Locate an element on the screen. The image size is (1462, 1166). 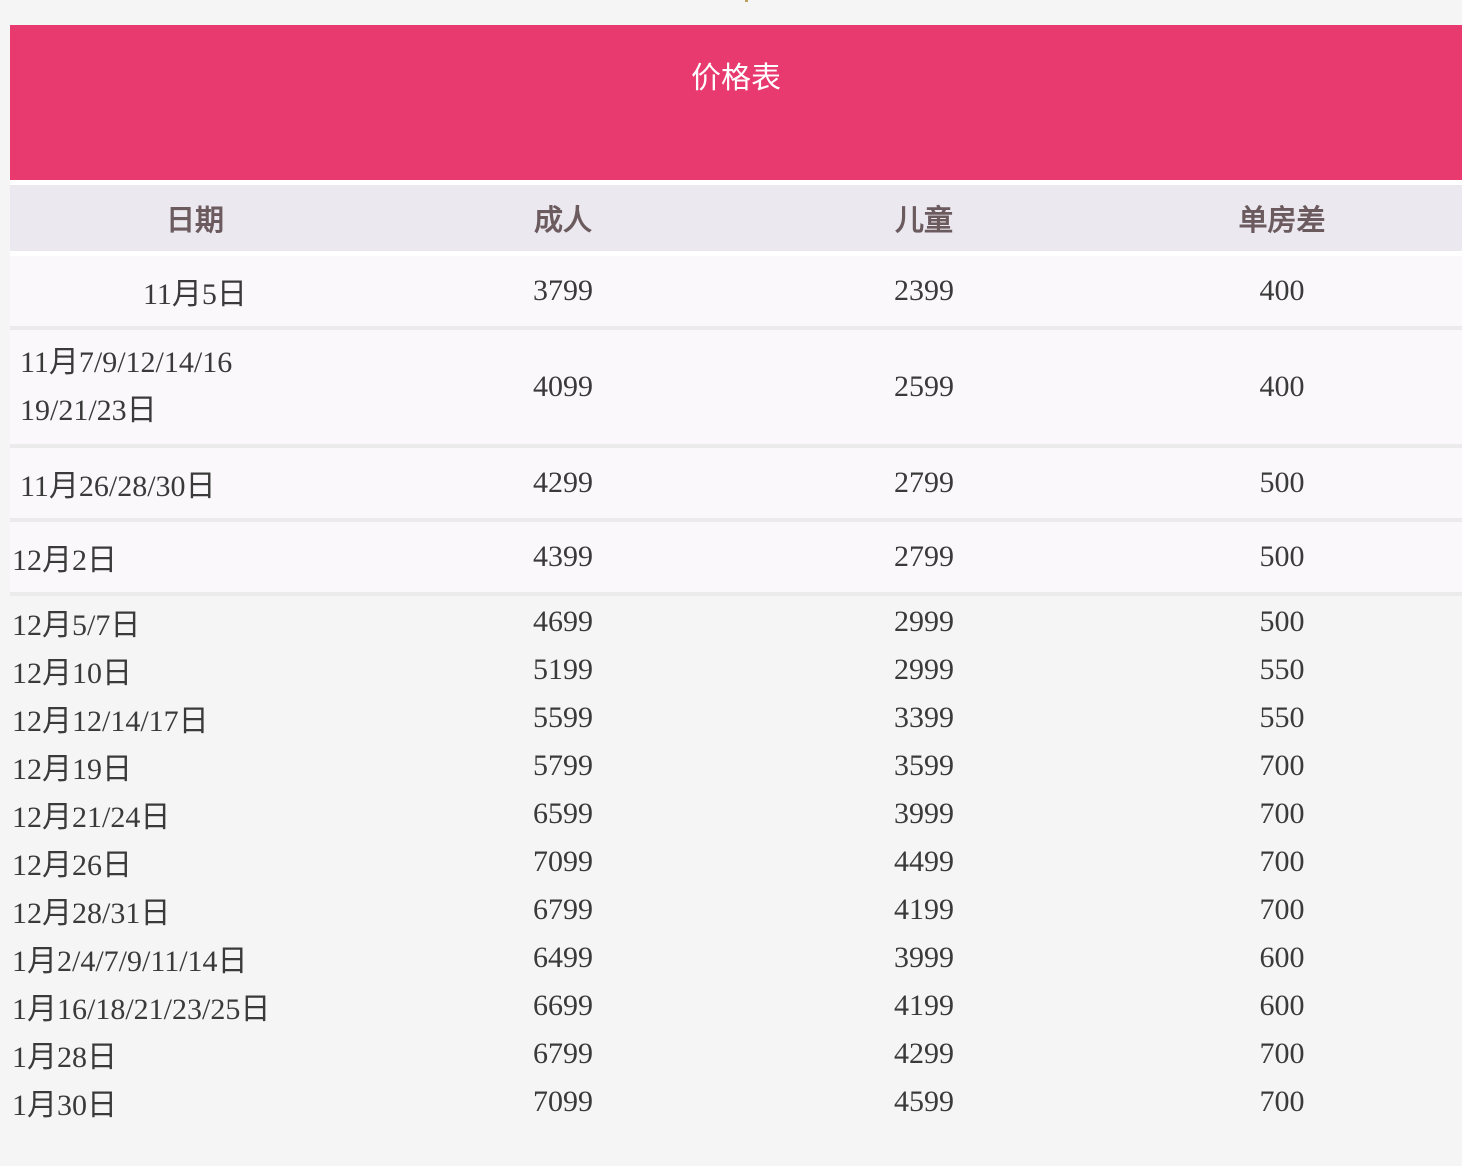
header-date: 日期 is located at coordinates (194, 220).